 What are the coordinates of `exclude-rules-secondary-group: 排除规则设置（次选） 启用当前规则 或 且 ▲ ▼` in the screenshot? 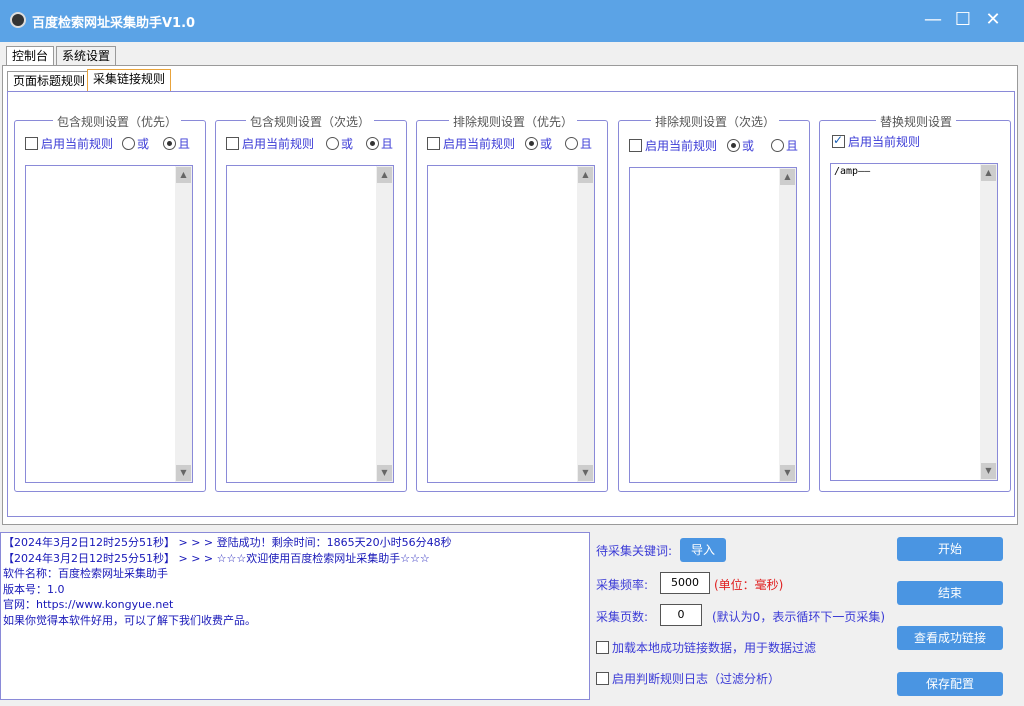 It's located at (714, 302).